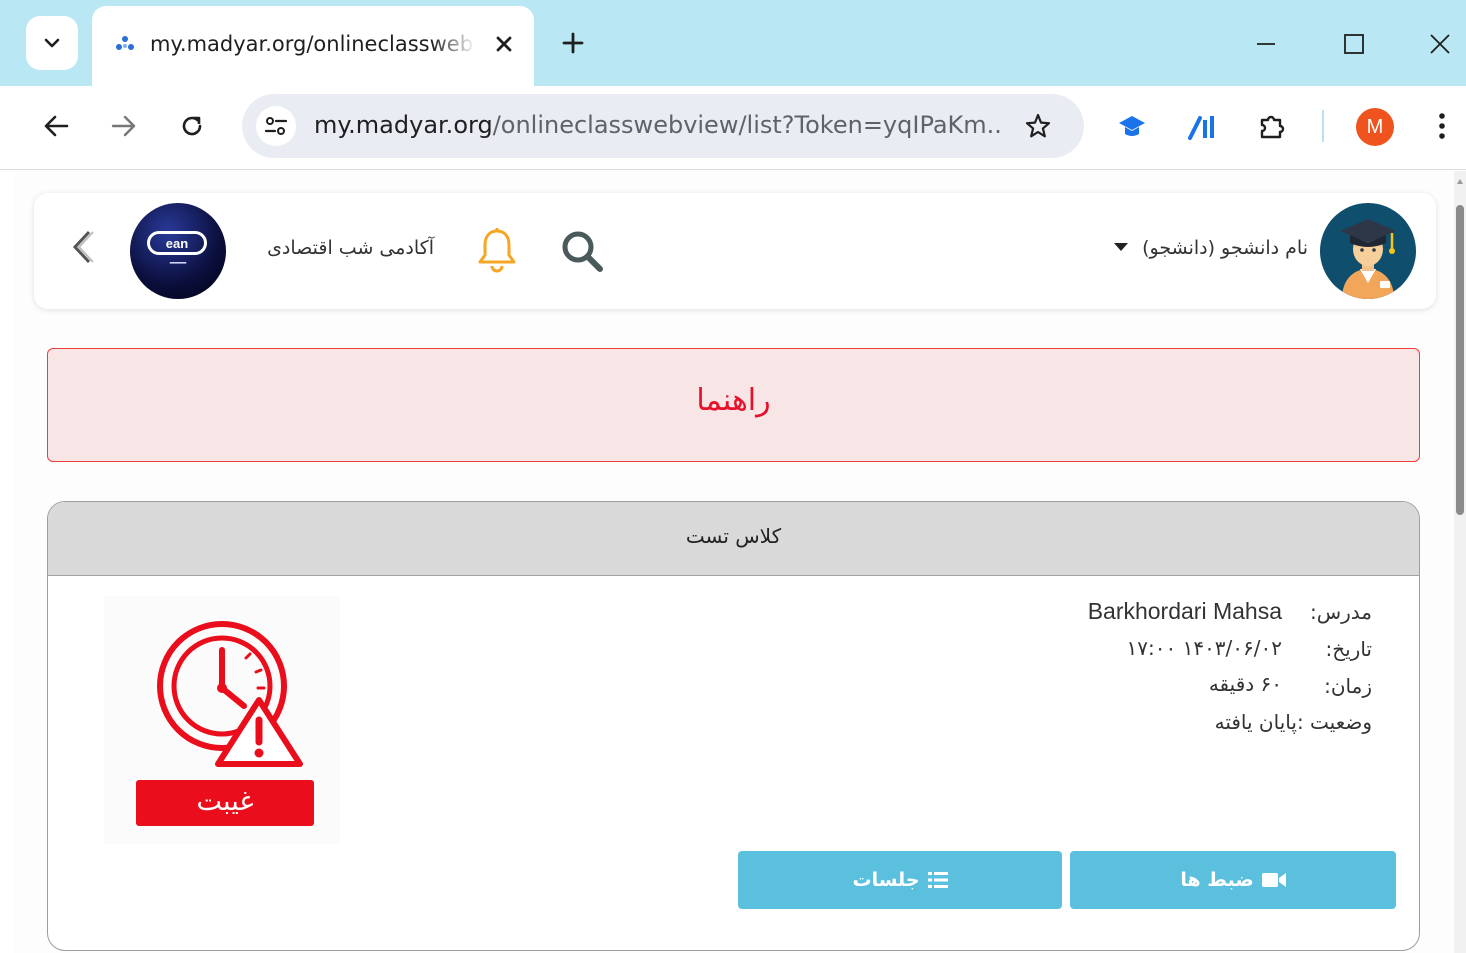 This screenshot has width=1466, height=953. I want to click on class-title: کلاس تست, so click(733, 536).